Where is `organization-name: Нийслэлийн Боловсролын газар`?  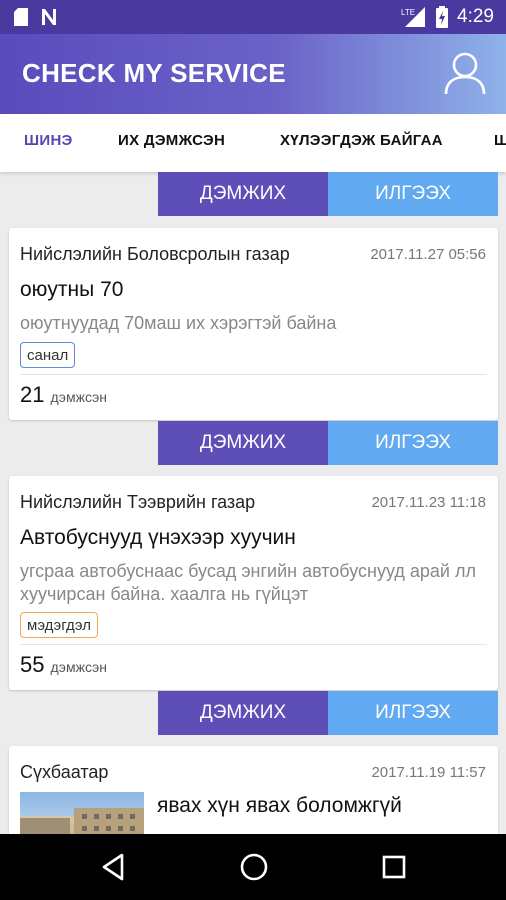
organization-name: Нийслэлийн Боловсролын газар is located at coordinates (155, 254).